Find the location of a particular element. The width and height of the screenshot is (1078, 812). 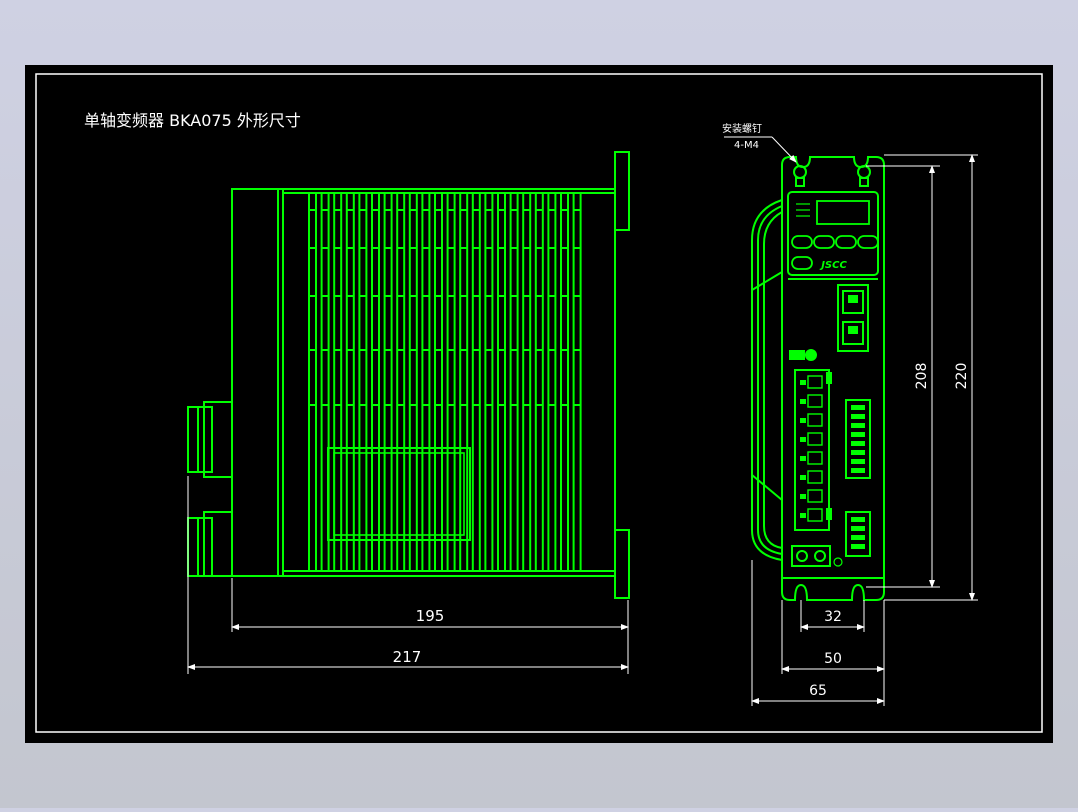

dim-label-208: 208 is located at coordinates (922, 376).